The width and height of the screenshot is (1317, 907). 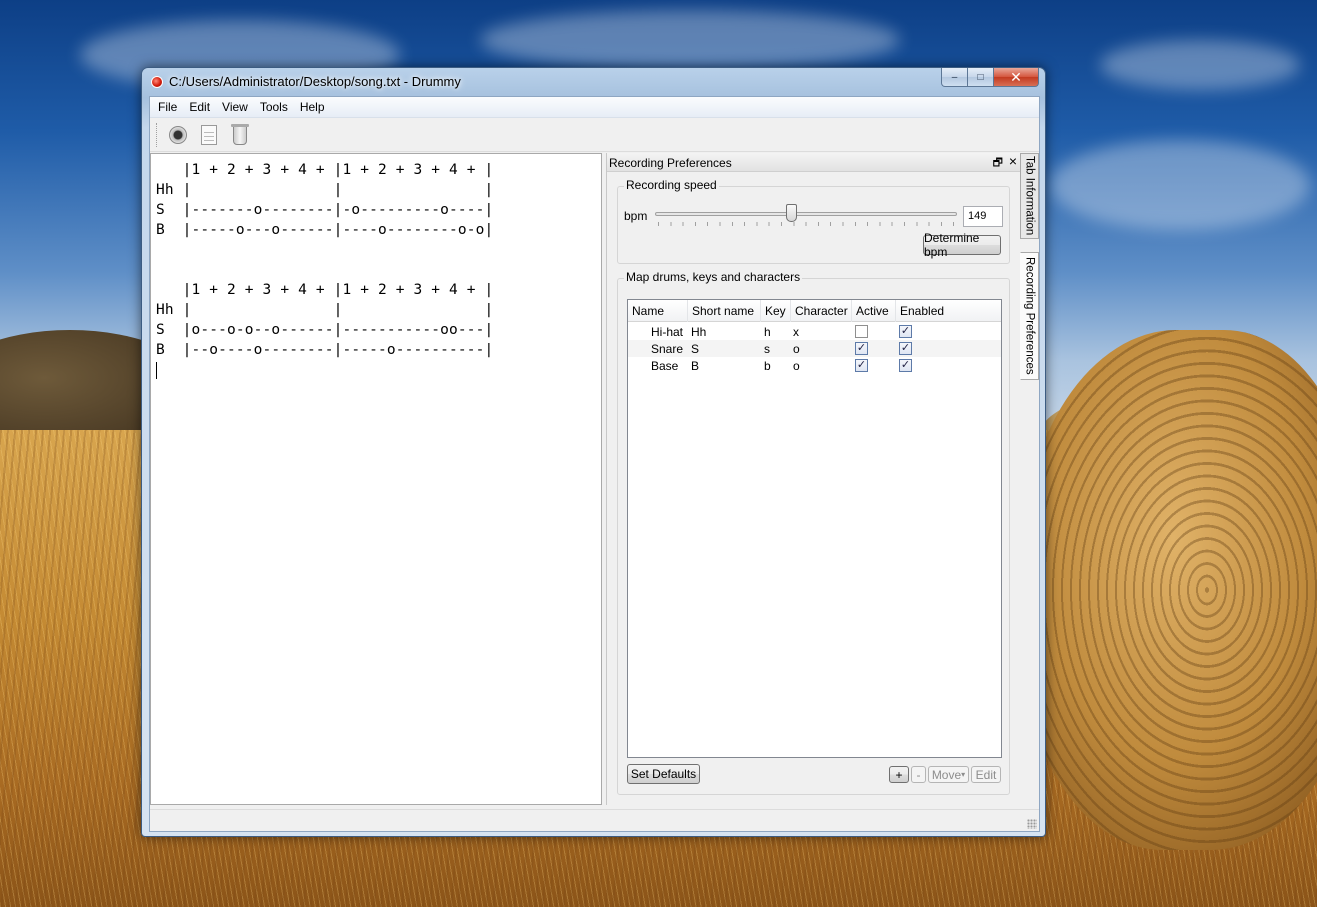 I want to click on menu-view: View, so click(x=235, y=107).